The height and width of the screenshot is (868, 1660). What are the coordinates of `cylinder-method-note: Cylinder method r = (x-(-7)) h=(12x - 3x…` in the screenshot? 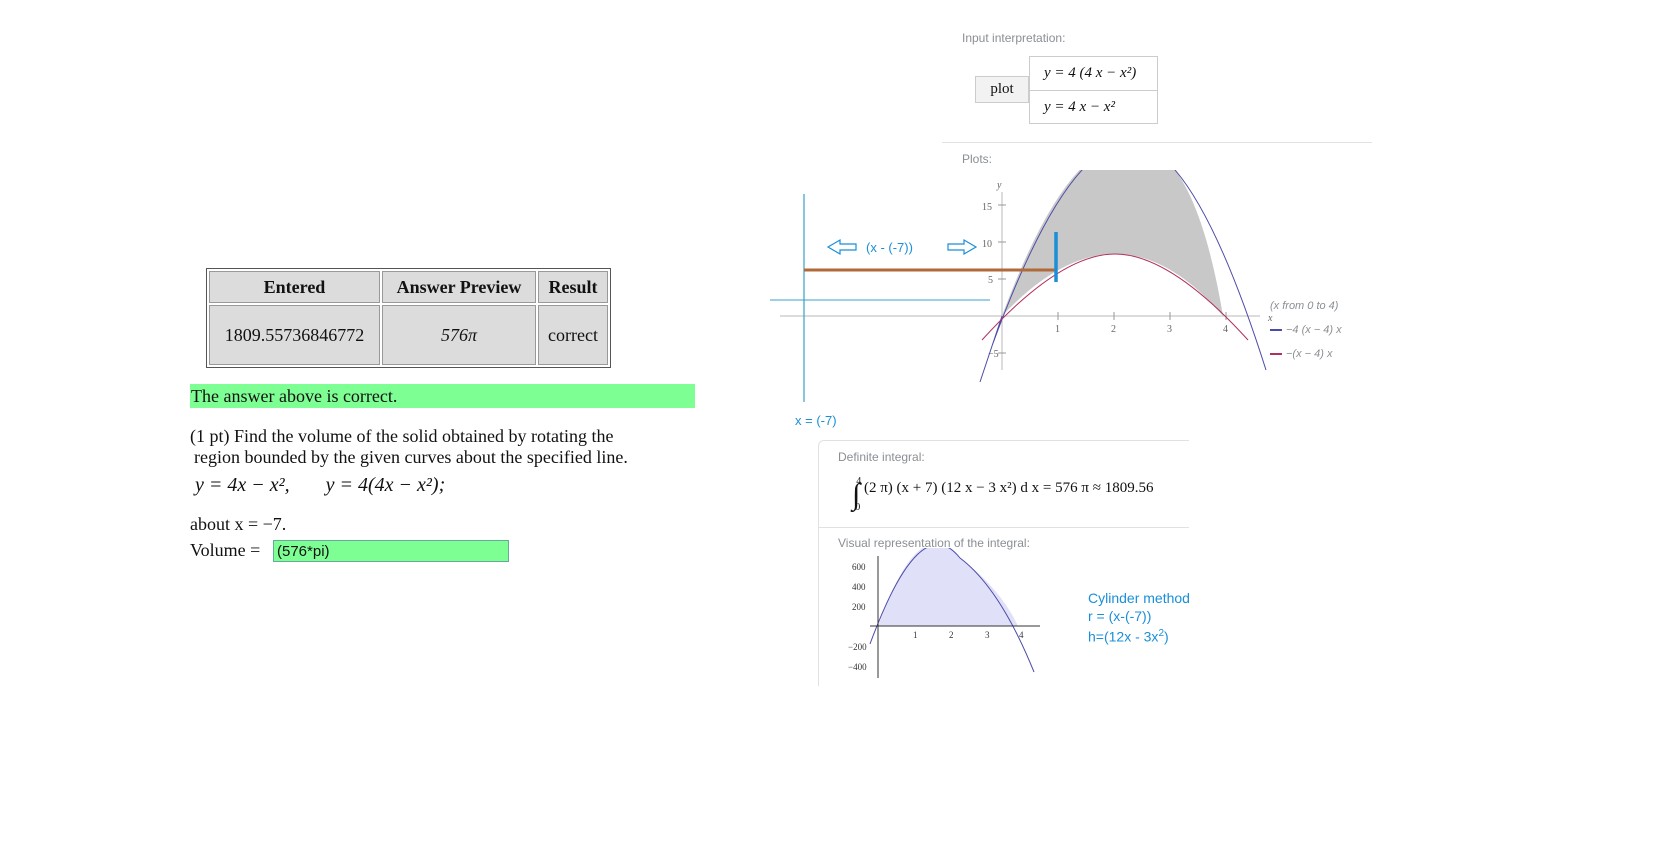 It's located at (1139, 617).